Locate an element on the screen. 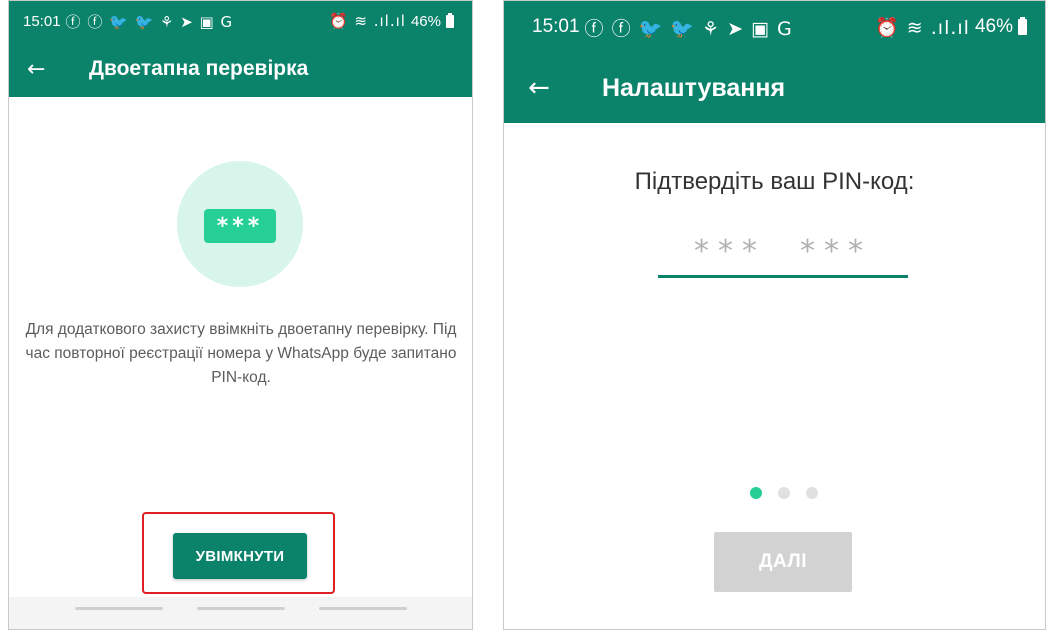  page-title: Налаштування is located at coordinates (694, 87).